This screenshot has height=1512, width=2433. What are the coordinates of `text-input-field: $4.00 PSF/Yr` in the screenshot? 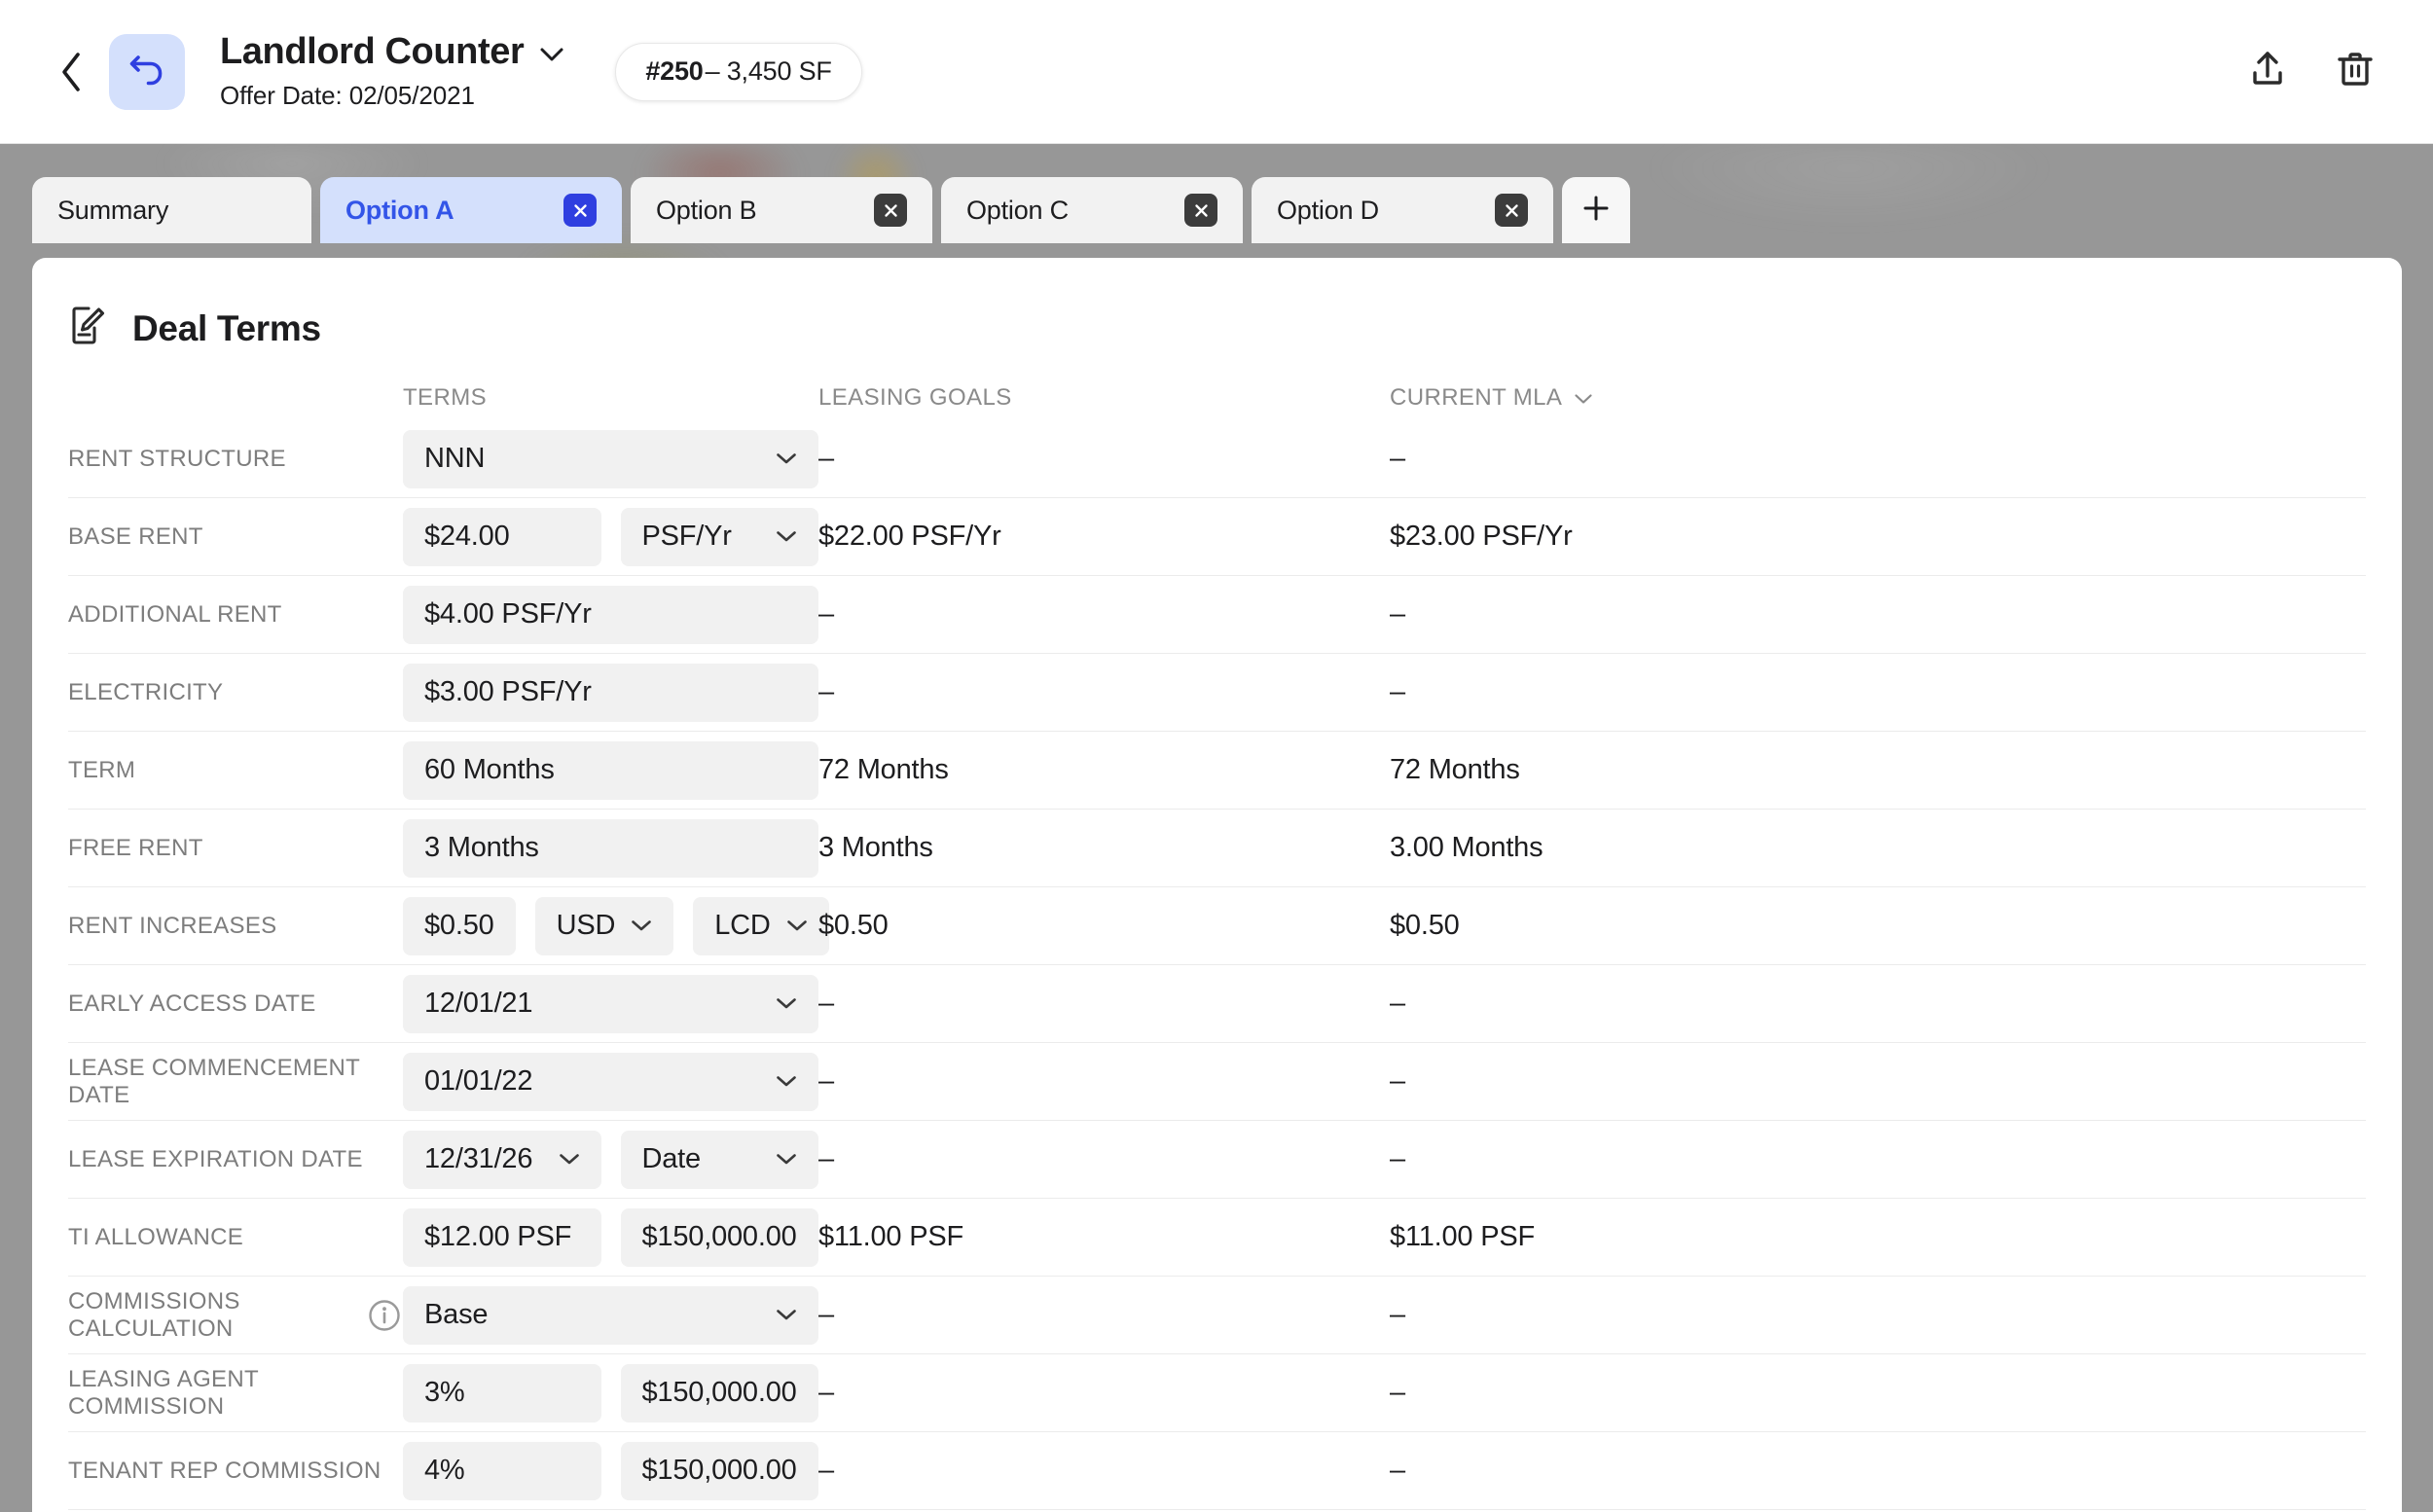 It's located at (610, 614).